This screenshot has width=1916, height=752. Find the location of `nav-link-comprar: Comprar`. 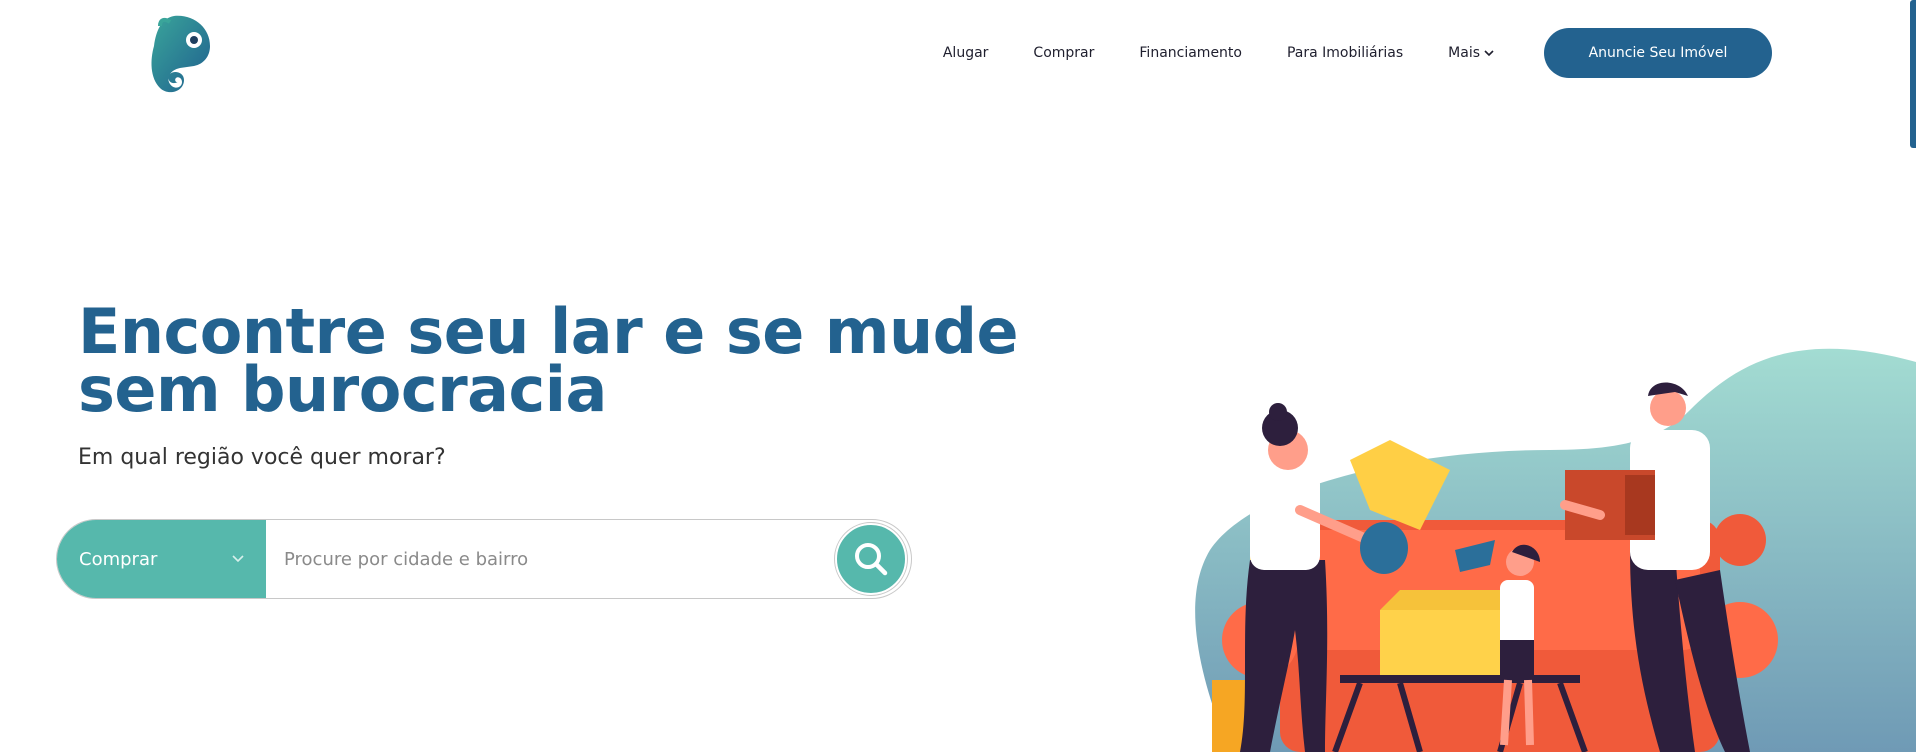

nav-link-comprar: Comprar is located at coordinates (1063, 53).